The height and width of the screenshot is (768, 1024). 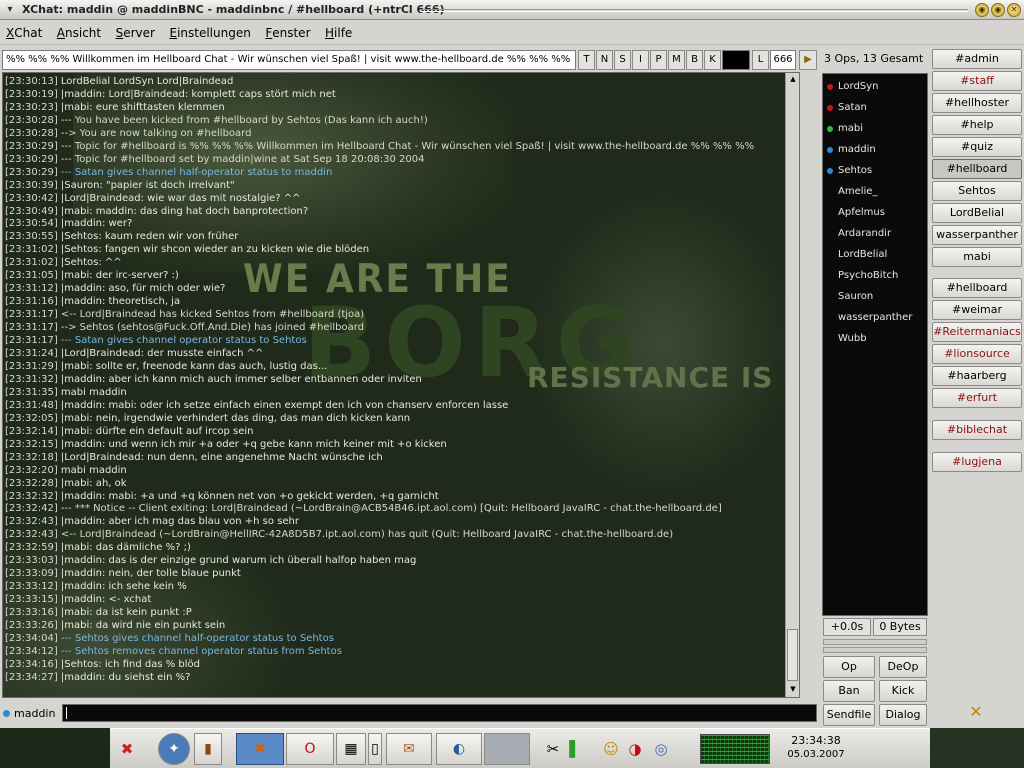 What do you see at coordinates (875, 129) in the screenshot?
I see `user-list-item: mabi` at bounding box center [875, 129].